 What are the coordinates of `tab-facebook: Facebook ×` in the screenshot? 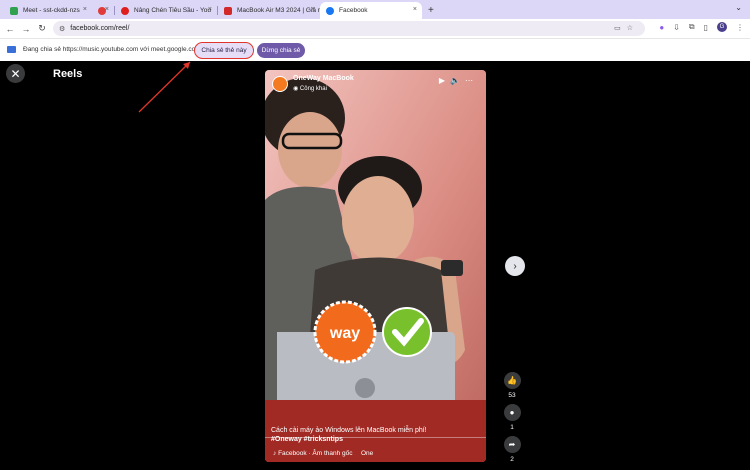 It's located at (371, 10).